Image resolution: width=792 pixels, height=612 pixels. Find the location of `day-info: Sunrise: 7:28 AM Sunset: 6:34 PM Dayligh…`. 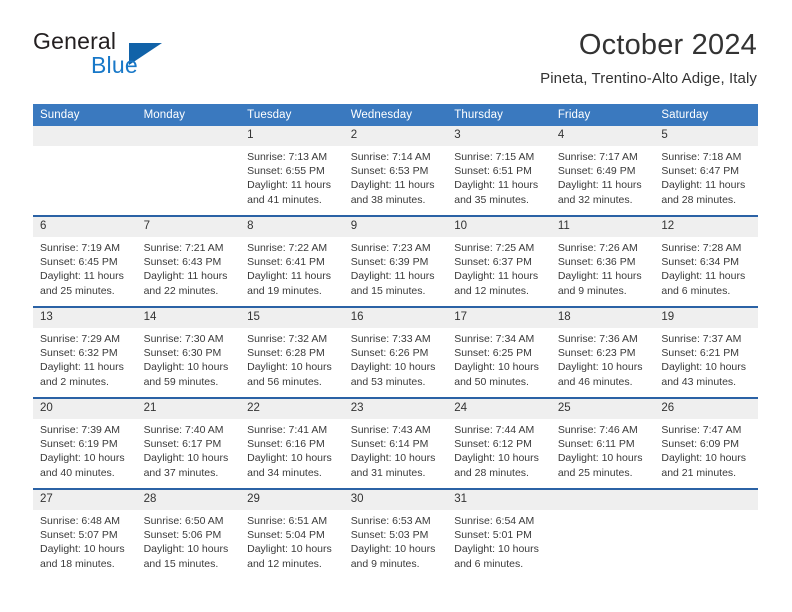

day-info: Sunrise: 7:28 AM Sunset: 6:34 PM Dayligh… is located at coordinates (706, 267).